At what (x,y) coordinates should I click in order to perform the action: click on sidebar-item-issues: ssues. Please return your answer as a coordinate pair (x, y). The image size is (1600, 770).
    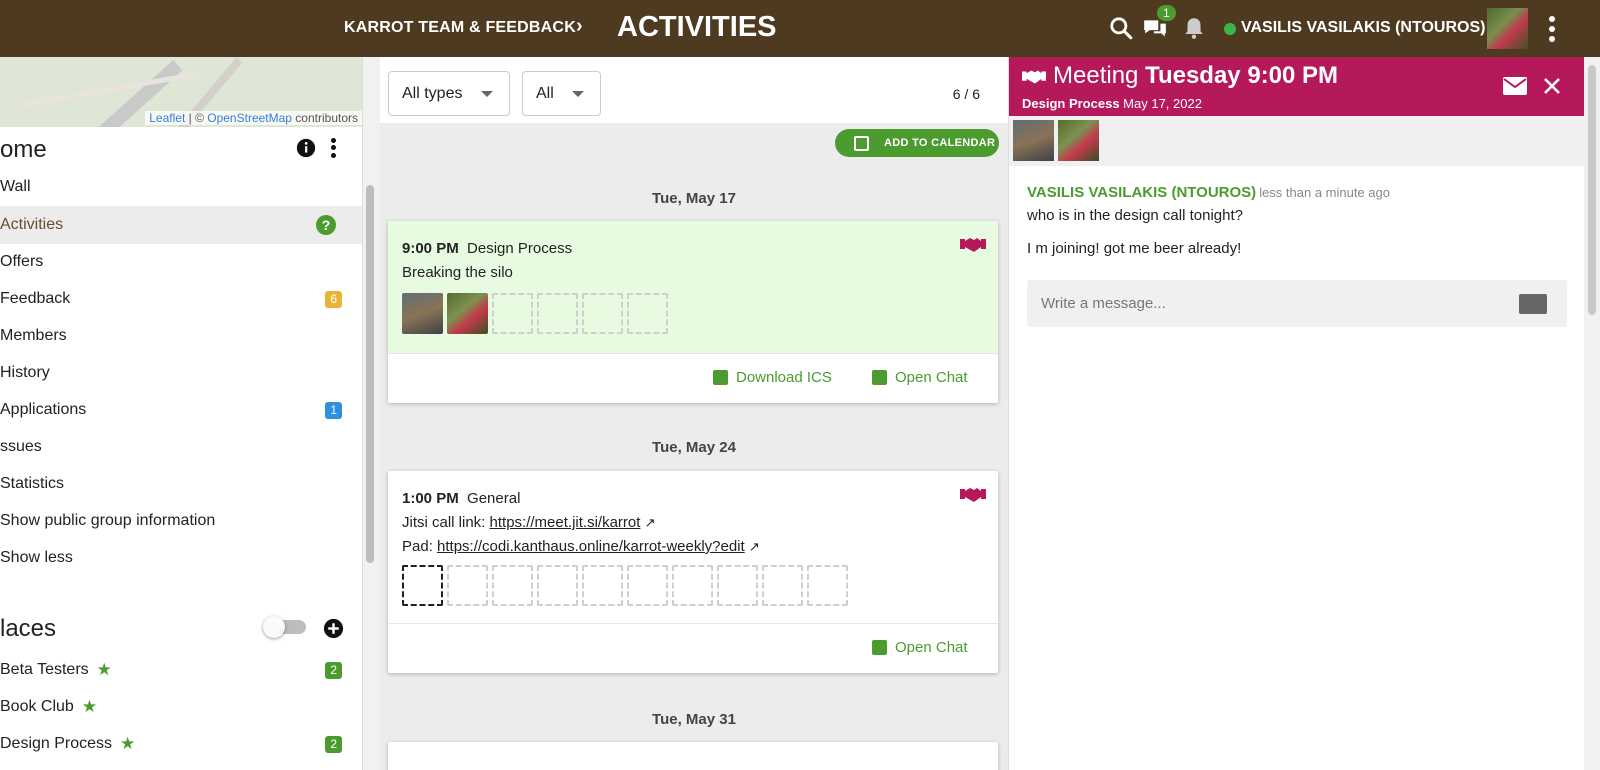
    Looking at the image, I should click on (181, 447).